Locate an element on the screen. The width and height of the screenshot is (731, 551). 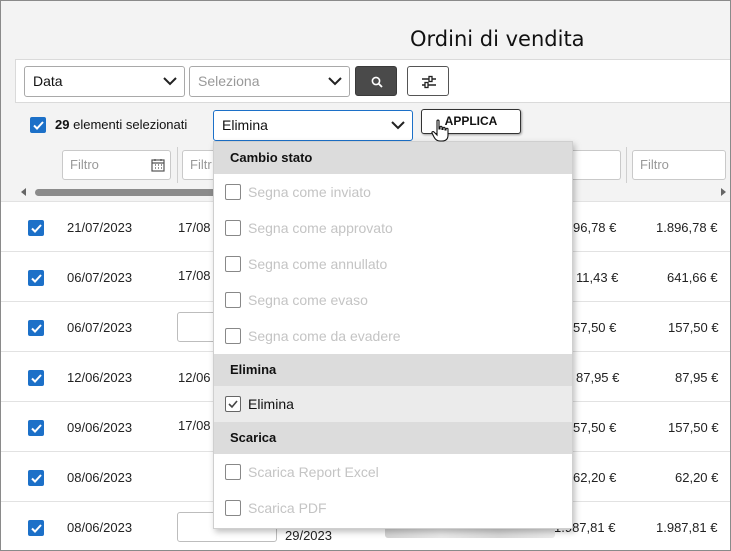
total: 87,95 € is located at coordinates (697, 377).